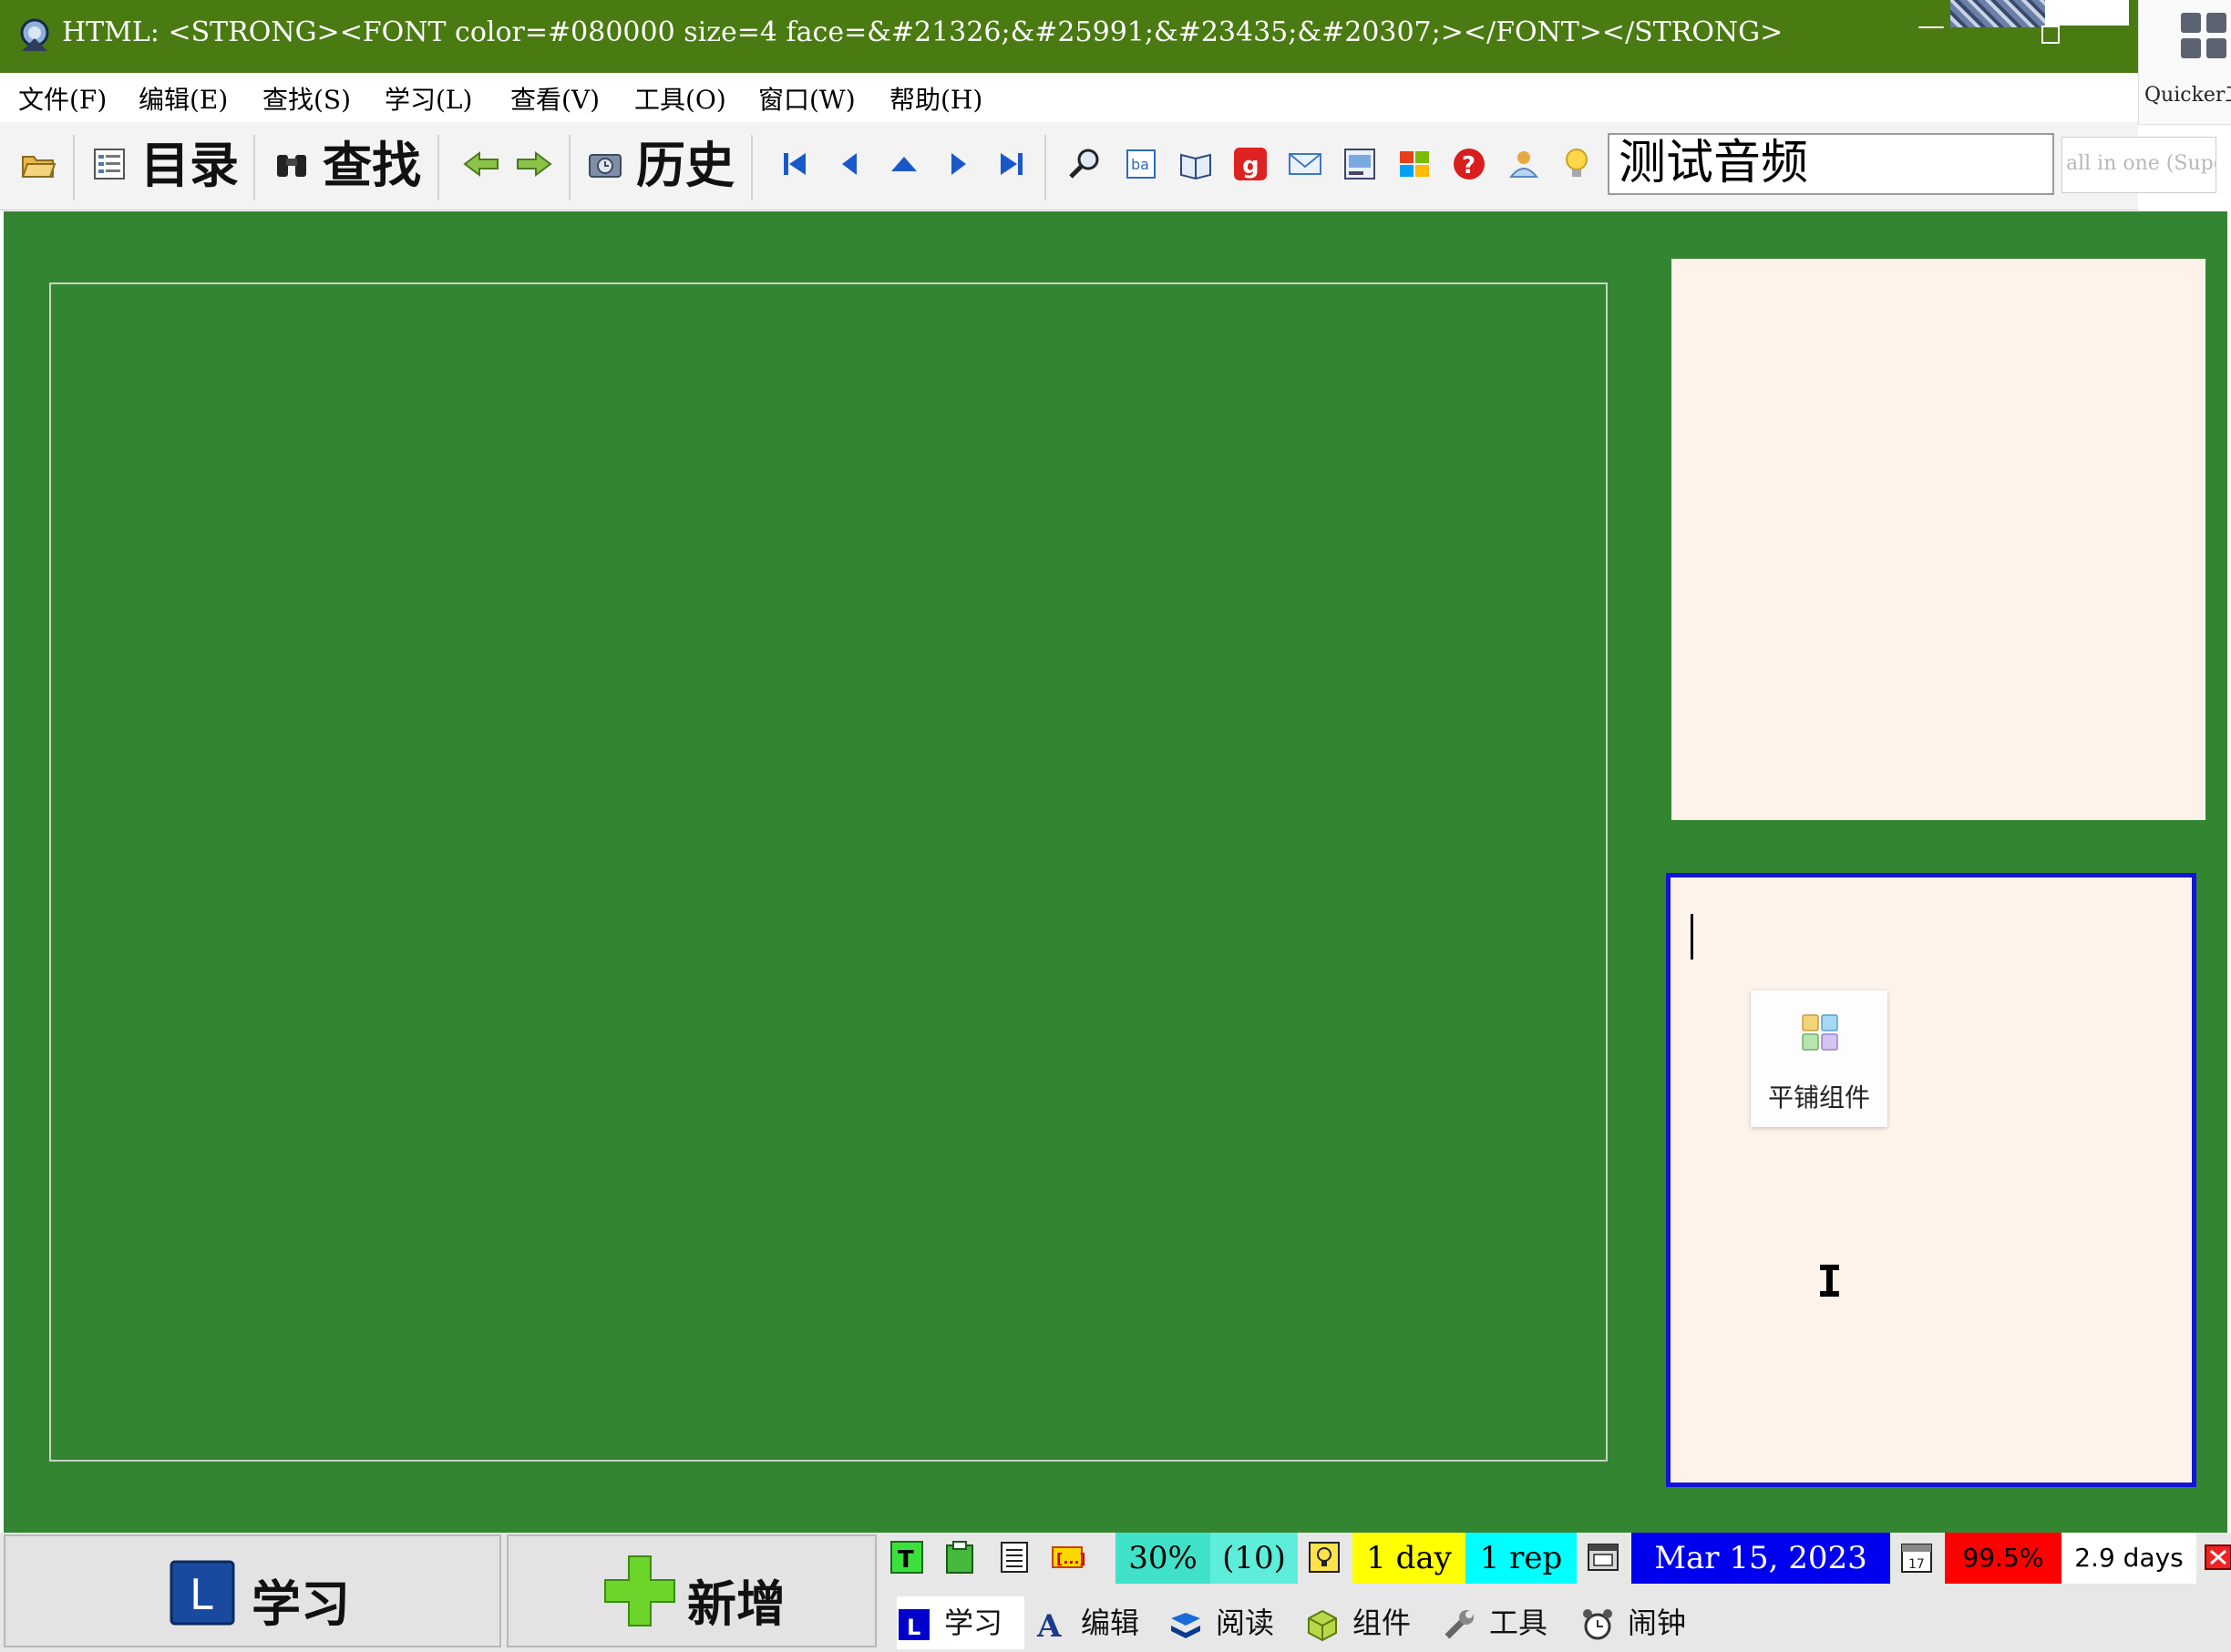 The height and width of the screenshot is (1652, 2231). I want to click on tile-components-button: 平铺组件, so click(1819, 1058).